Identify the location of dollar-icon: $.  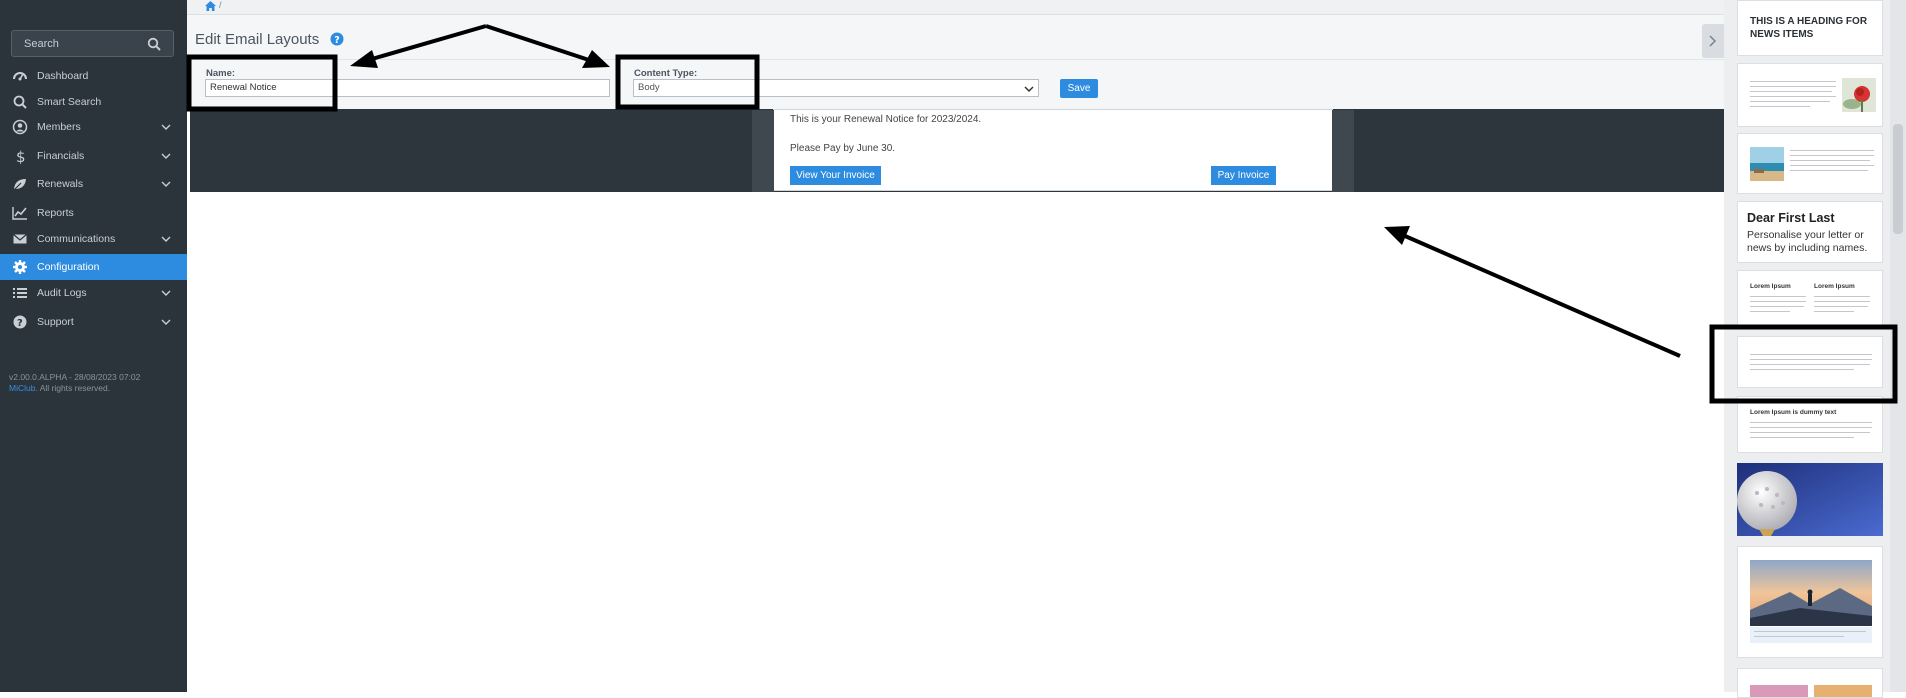
(21, 156).